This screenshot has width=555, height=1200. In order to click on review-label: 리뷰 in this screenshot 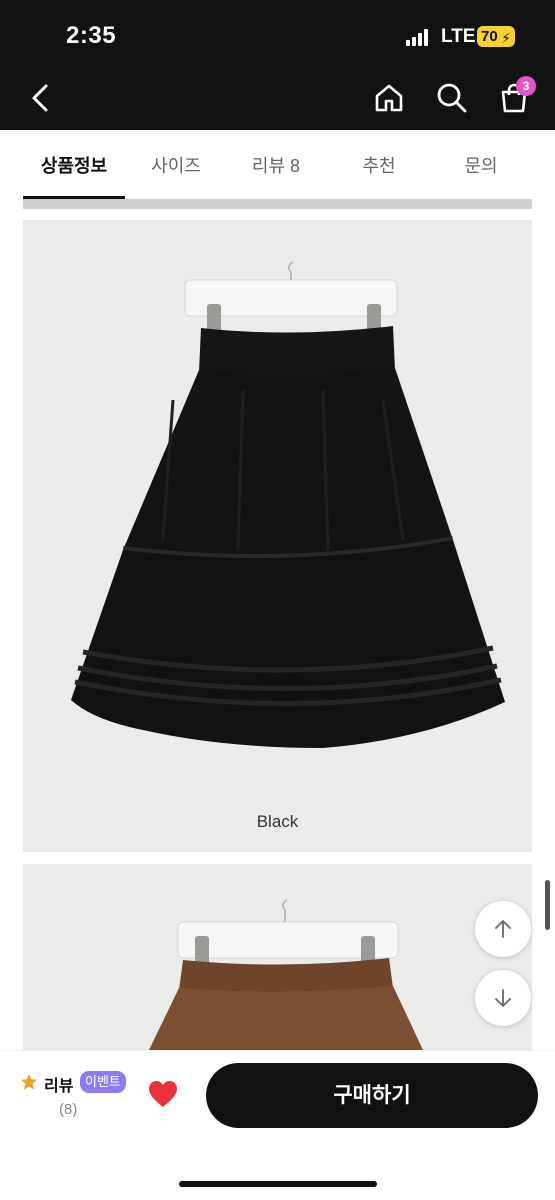, I will do `click(58, 1084)`.